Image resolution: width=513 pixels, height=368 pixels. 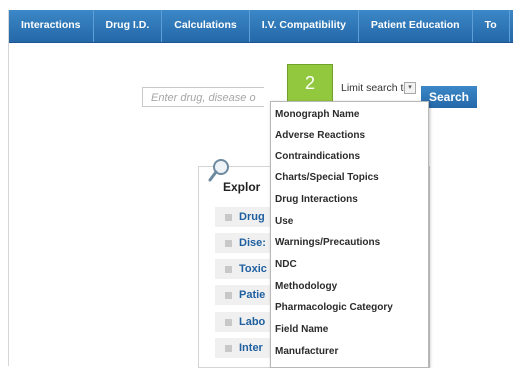 What do you see at coordinates (304, 26) in the screenshot?
I see `tab-iv-compatibility: I.V. Compatibility` at bounding box center [304, 26].